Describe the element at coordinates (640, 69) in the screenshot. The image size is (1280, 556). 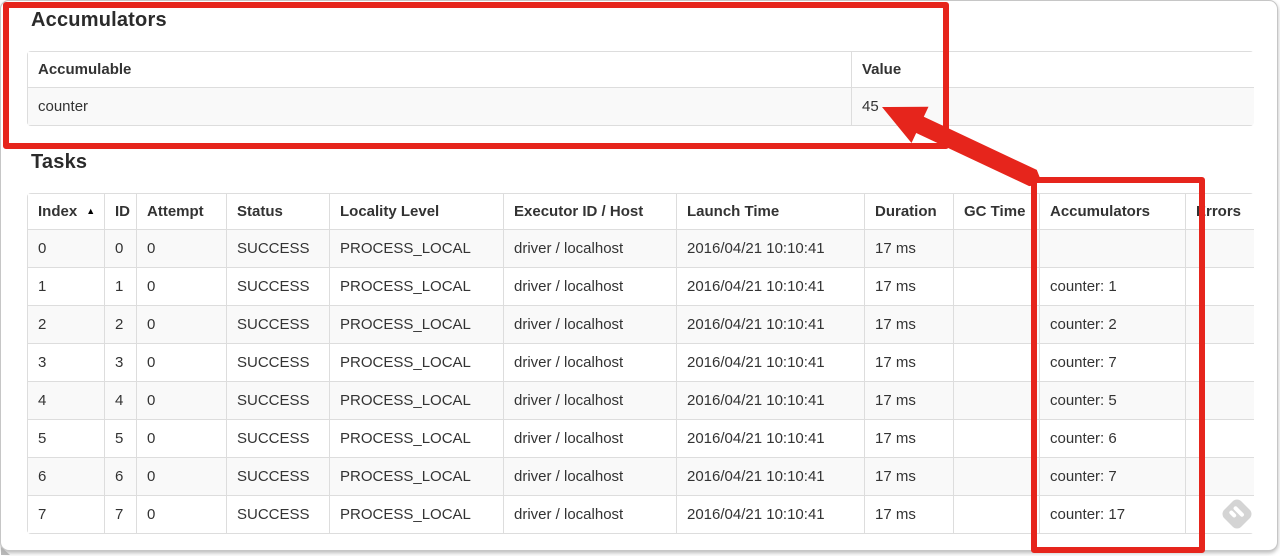
I see `header-row: Accumulable Value` at that location.